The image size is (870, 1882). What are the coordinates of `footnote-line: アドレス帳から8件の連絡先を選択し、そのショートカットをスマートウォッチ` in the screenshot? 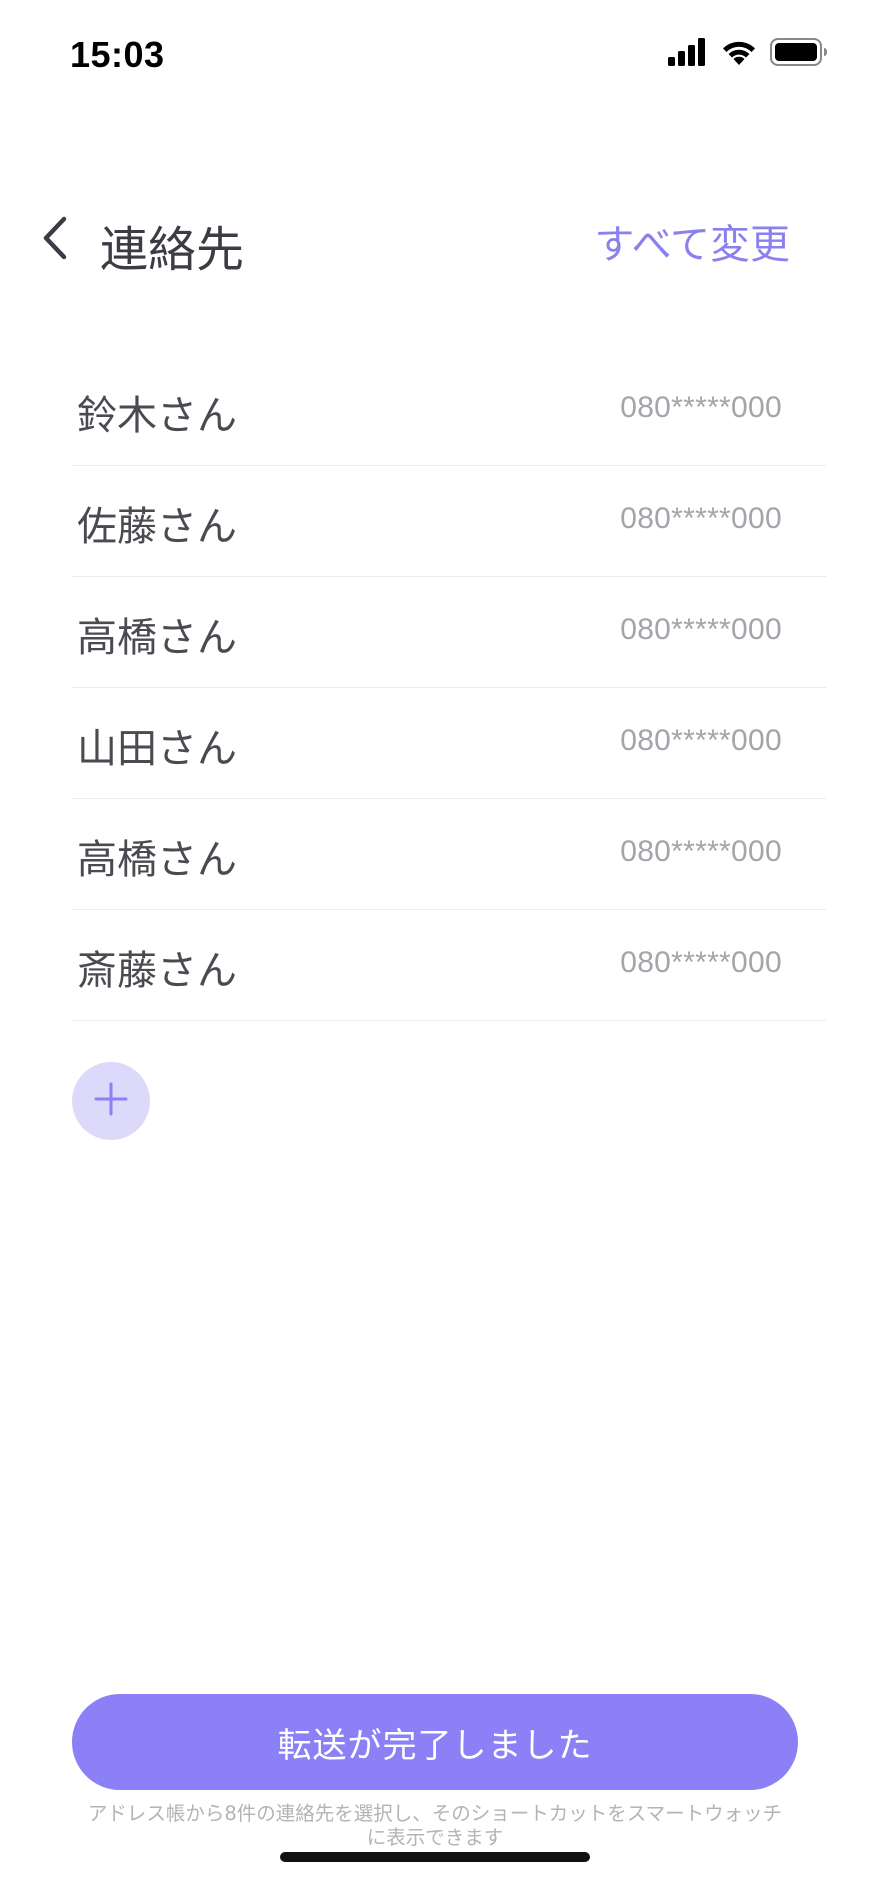 It's located at (435, 1813).